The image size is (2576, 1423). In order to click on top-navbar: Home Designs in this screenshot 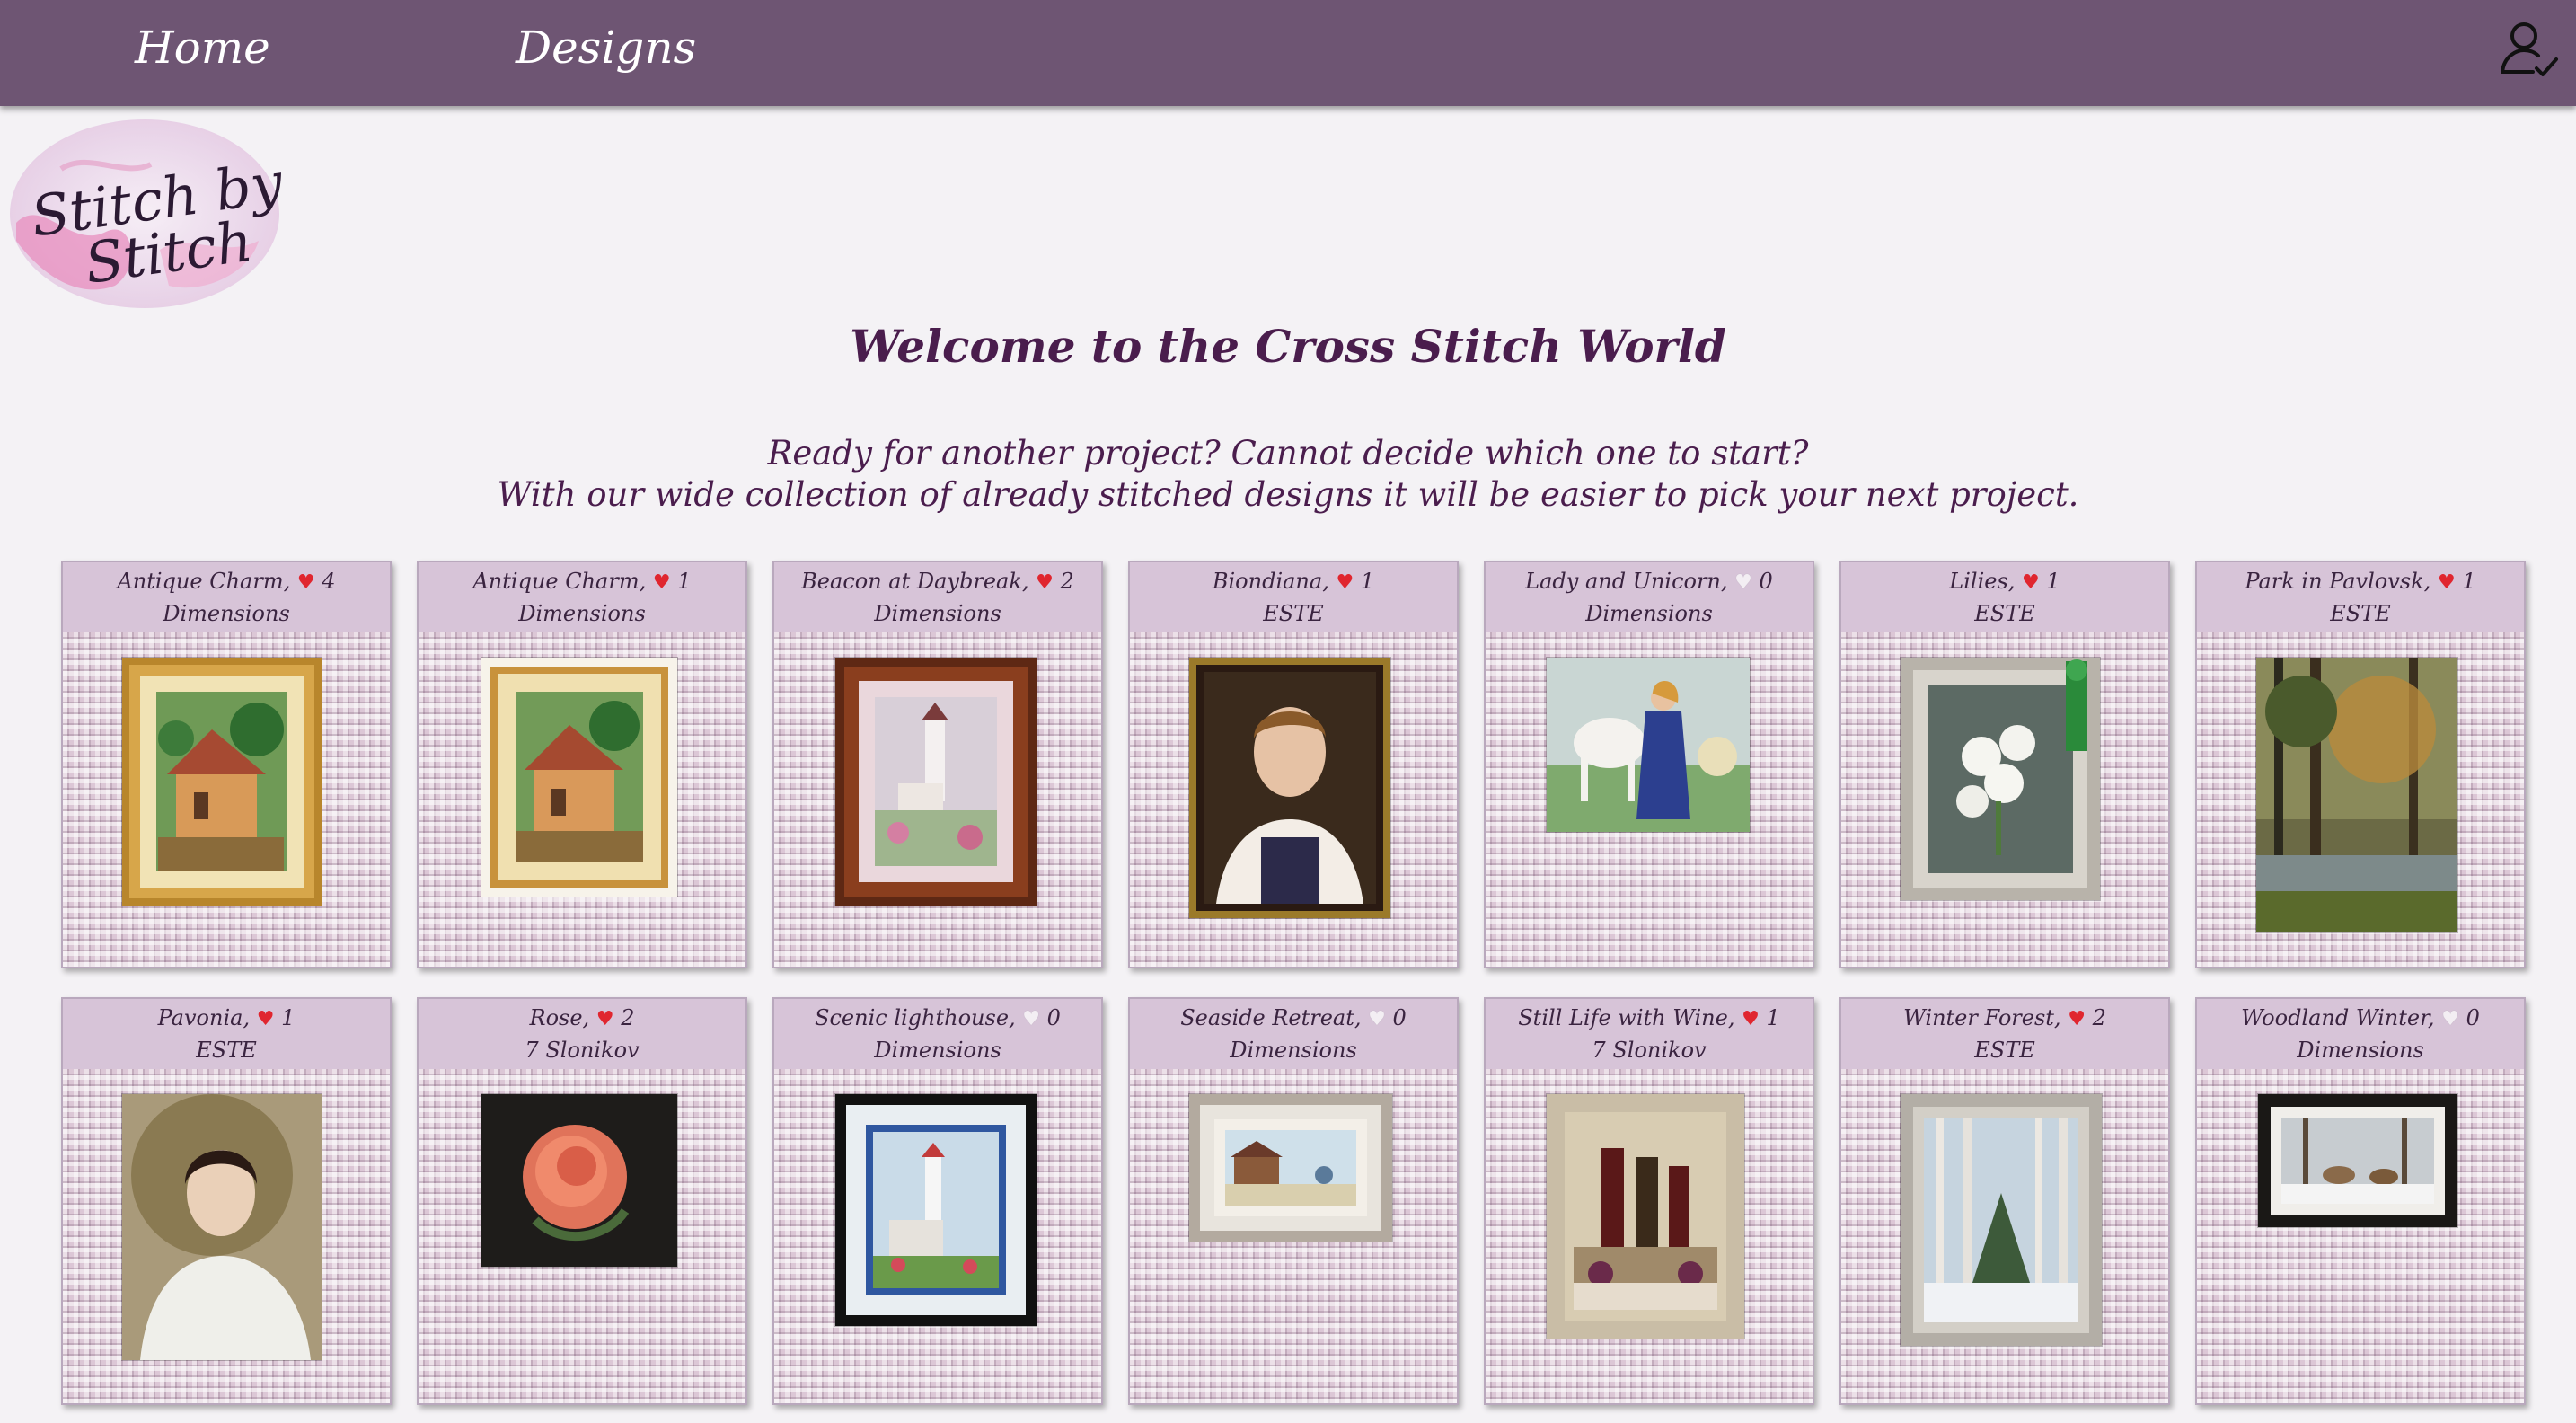, I will do `click(1288, 53)`.